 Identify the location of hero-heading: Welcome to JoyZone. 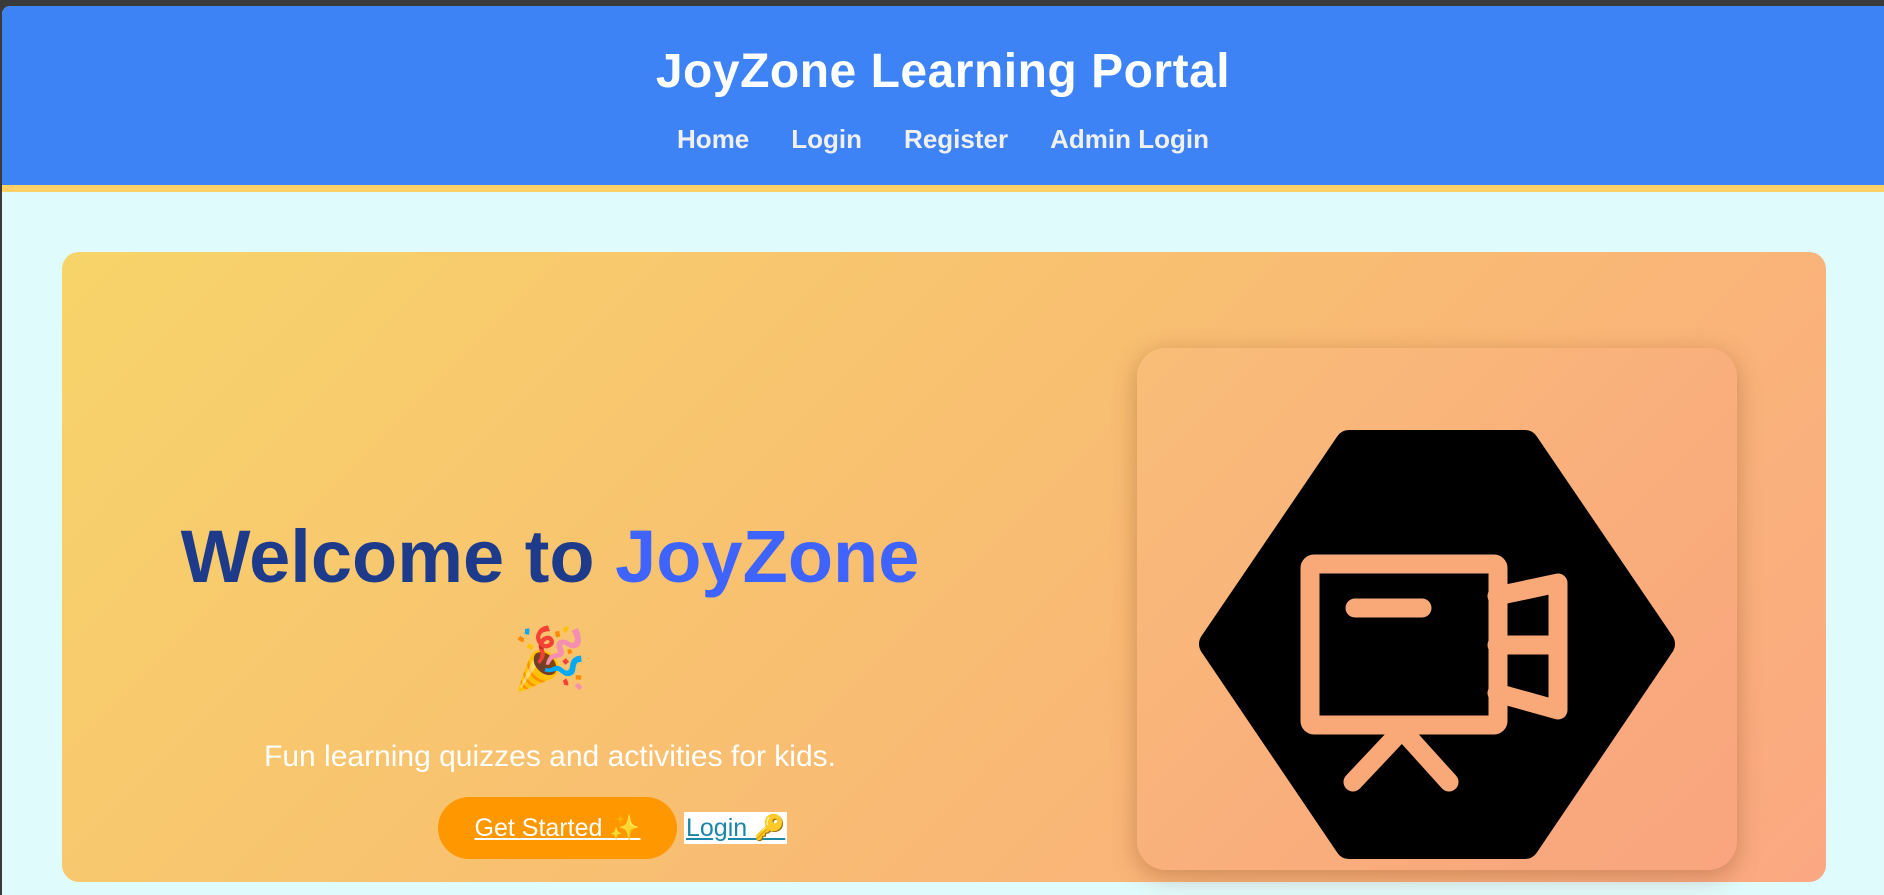
(550, 556).